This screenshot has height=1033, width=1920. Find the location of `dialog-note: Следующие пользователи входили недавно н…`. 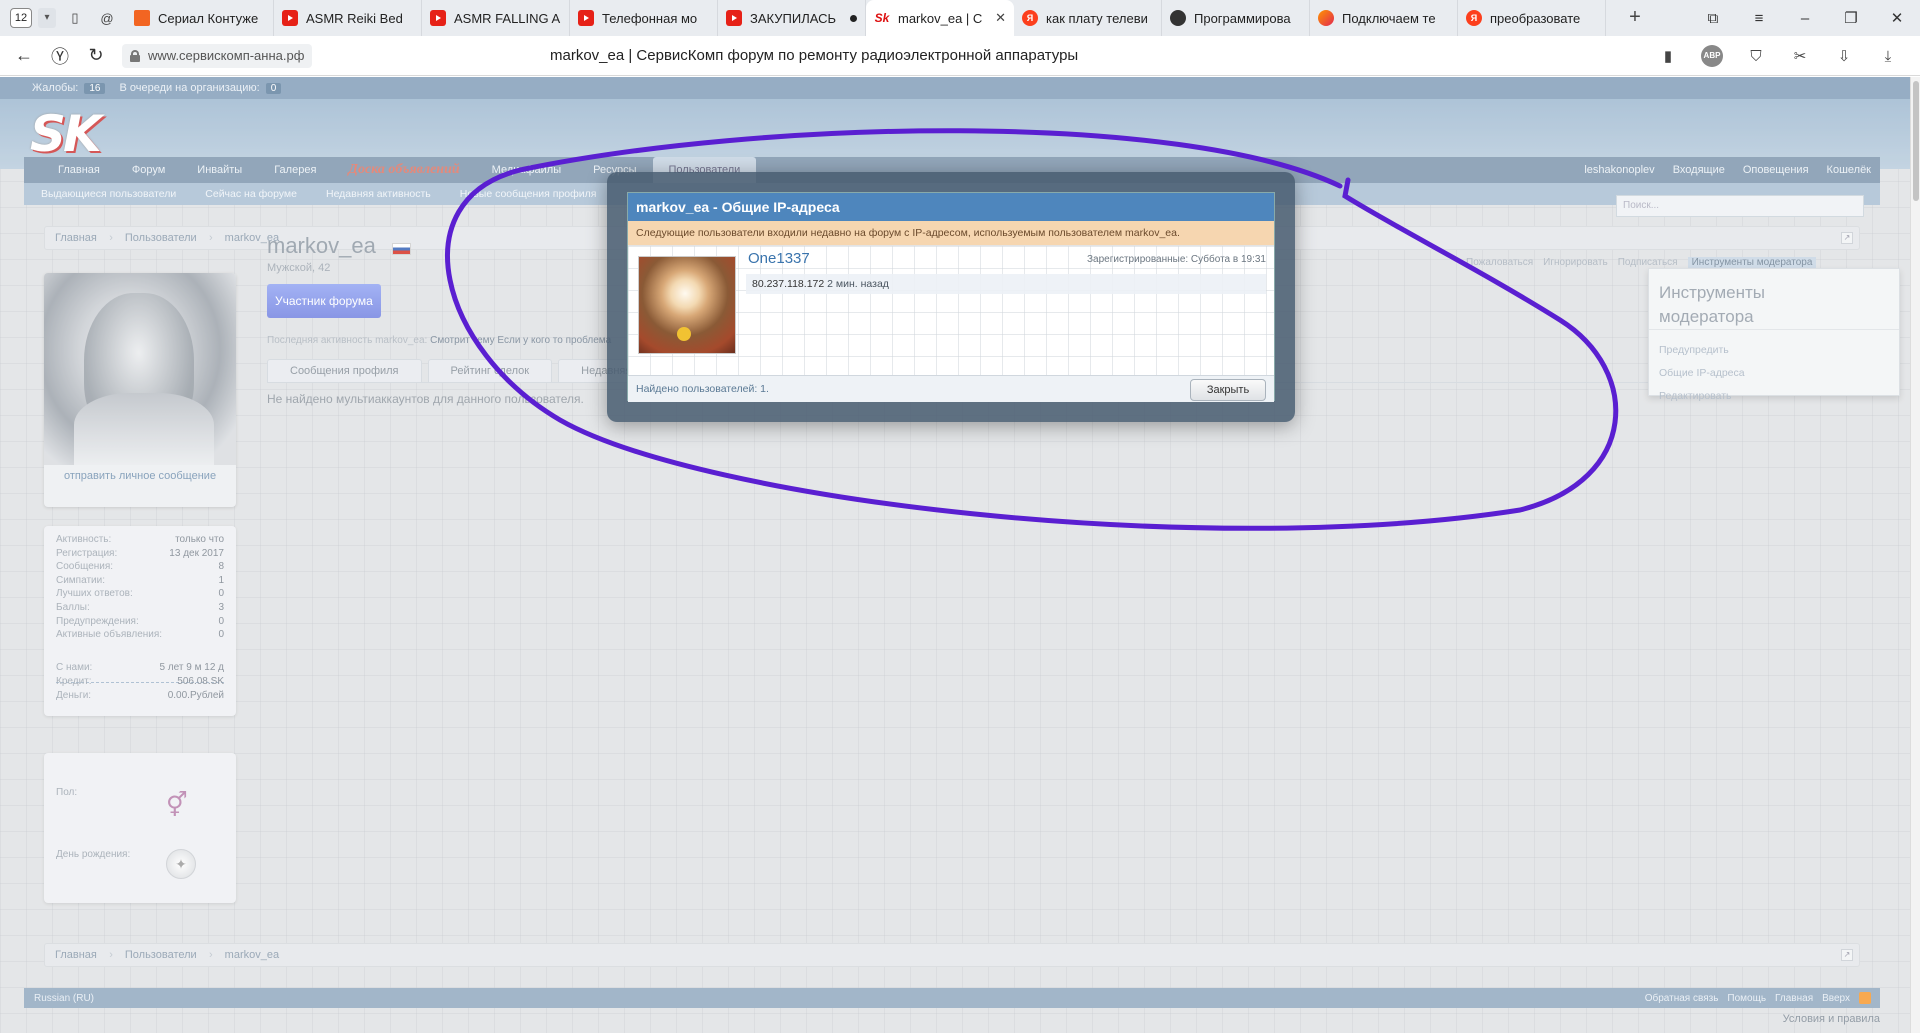

dialog-note: Следующие пользователи входили недавно н… is located at coordinates (951, 233).